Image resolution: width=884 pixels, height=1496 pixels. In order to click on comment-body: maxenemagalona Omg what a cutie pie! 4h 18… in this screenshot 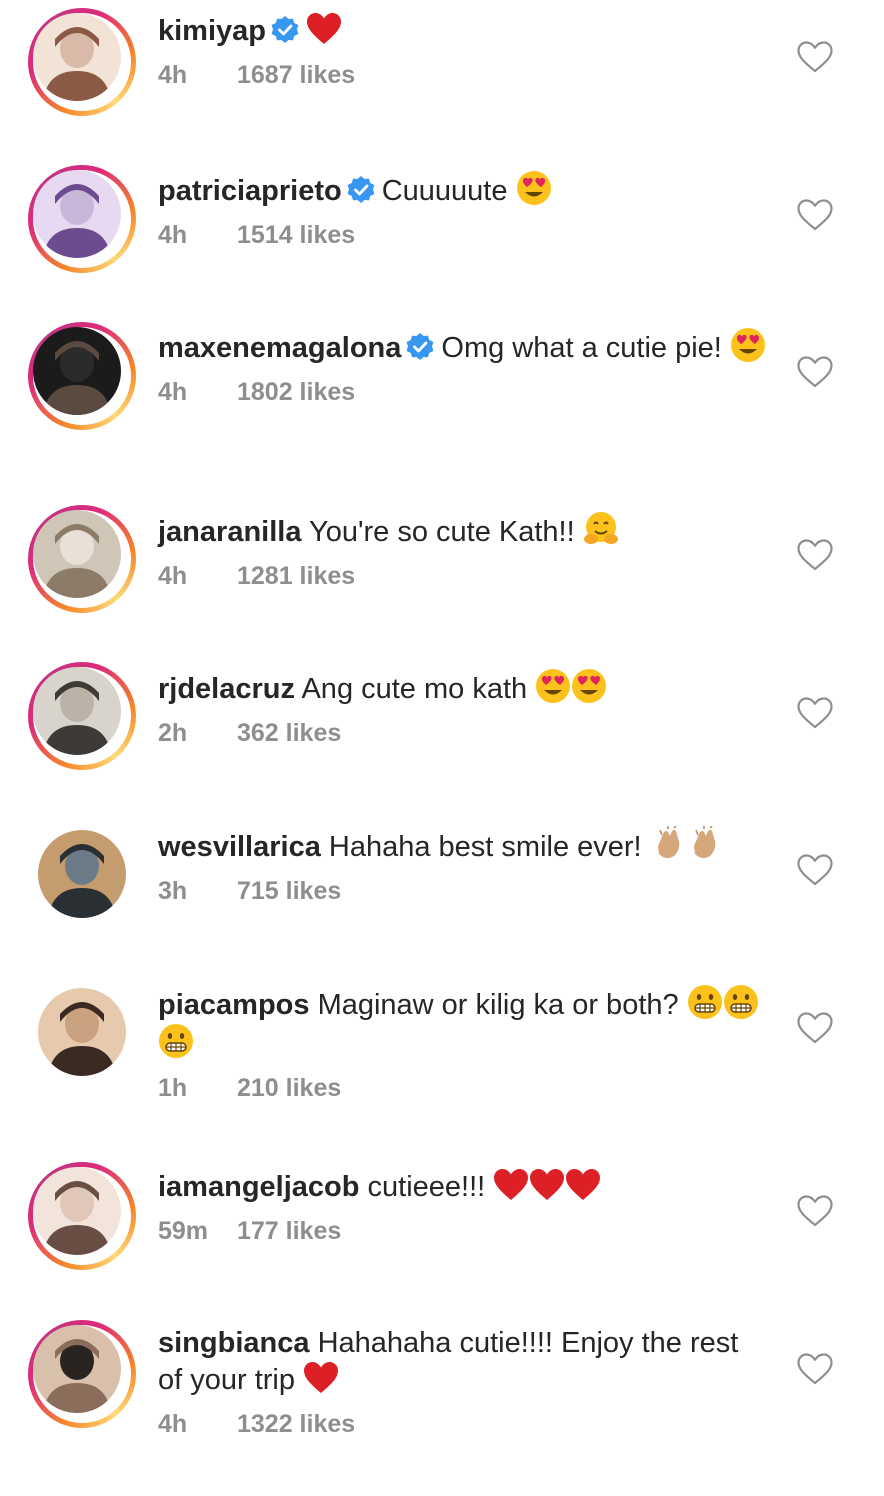, I will do `click(463, 367)`.